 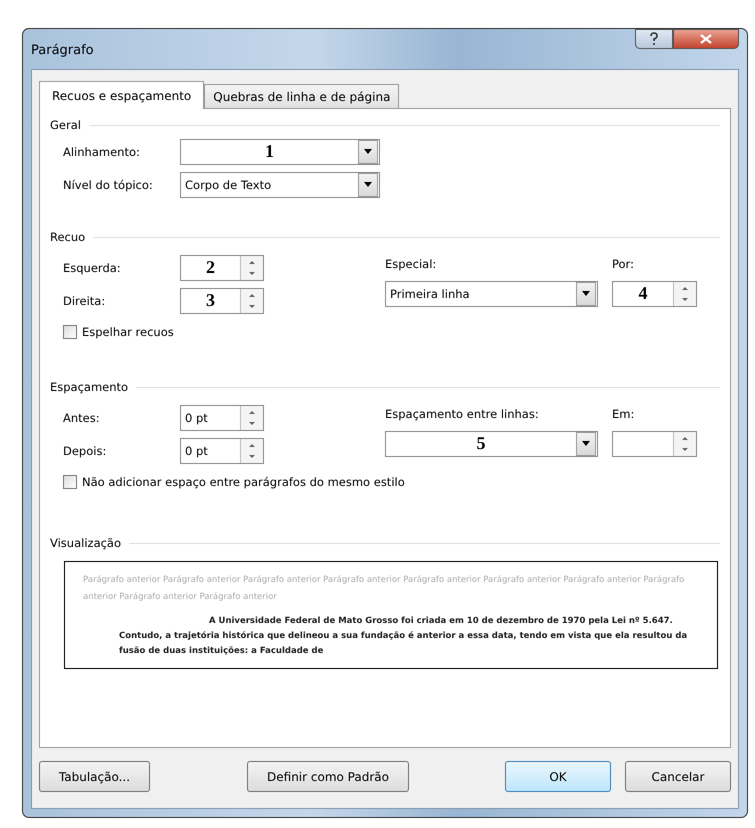 What do you see at coordinates (491, 293) in the screenshot?
I see `special-indent-dropdown: Primeira linha` at bounding box center [491, 293].